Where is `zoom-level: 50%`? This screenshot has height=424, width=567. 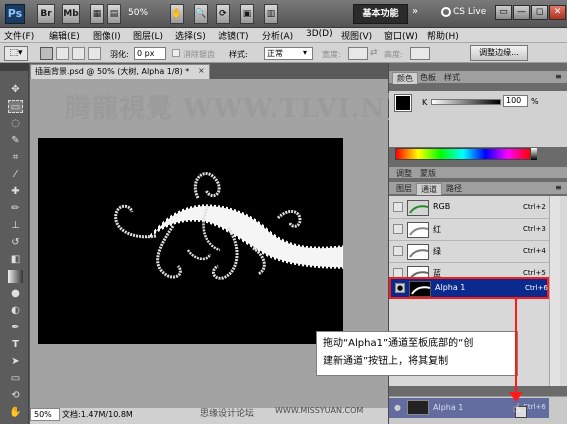
zoom-level: 50% is located at coordinates (138, 13).